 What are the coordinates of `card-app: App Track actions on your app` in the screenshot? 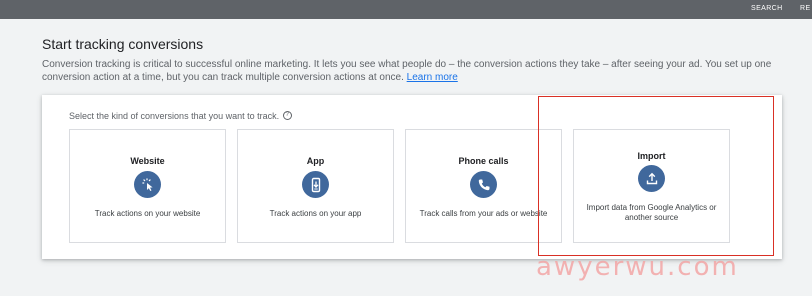 It's located at (315, 186).